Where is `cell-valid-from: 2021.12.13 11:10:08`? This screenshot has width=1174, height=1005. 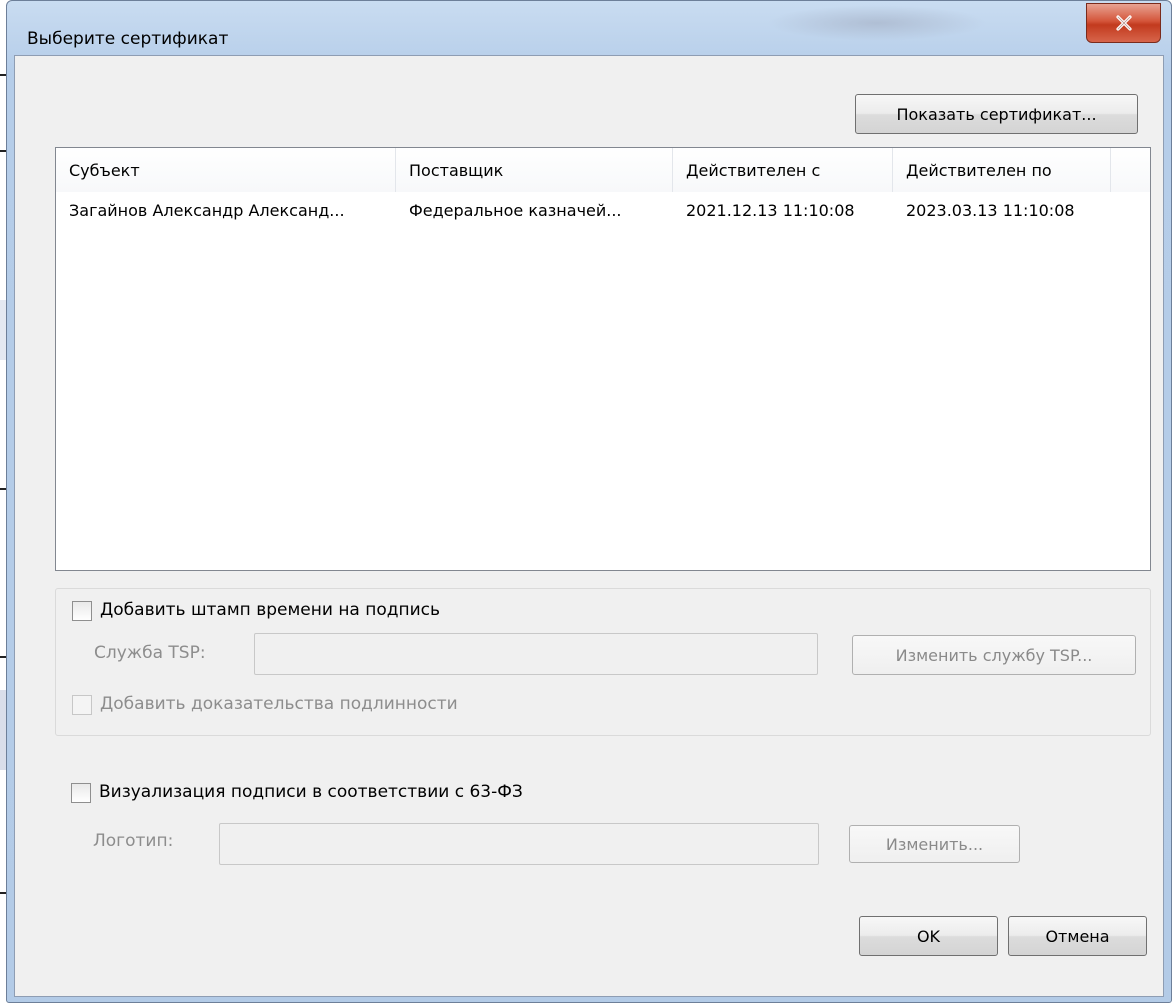 cell-valid-from: 2021.12.13 11:10:08 is located at coordinates (770, 210).